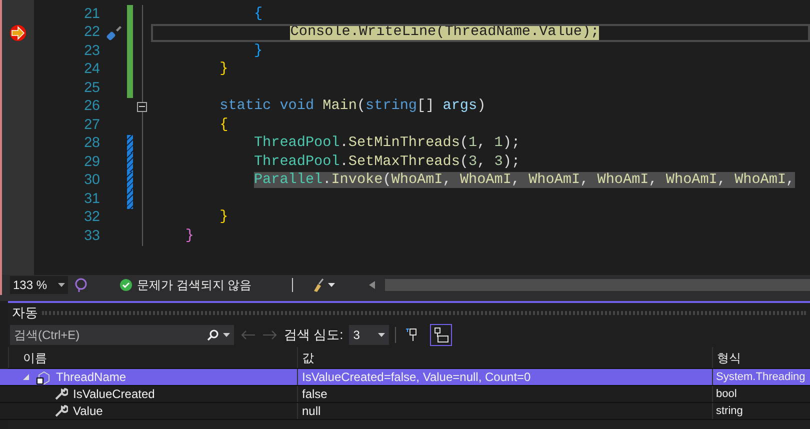 The width and height of the screenshot is (810, 429). What do you see at coordinates (369, 335) in the screenshot?
I see `search-depth-dropdown: 3` at bounding box center [369, 335].